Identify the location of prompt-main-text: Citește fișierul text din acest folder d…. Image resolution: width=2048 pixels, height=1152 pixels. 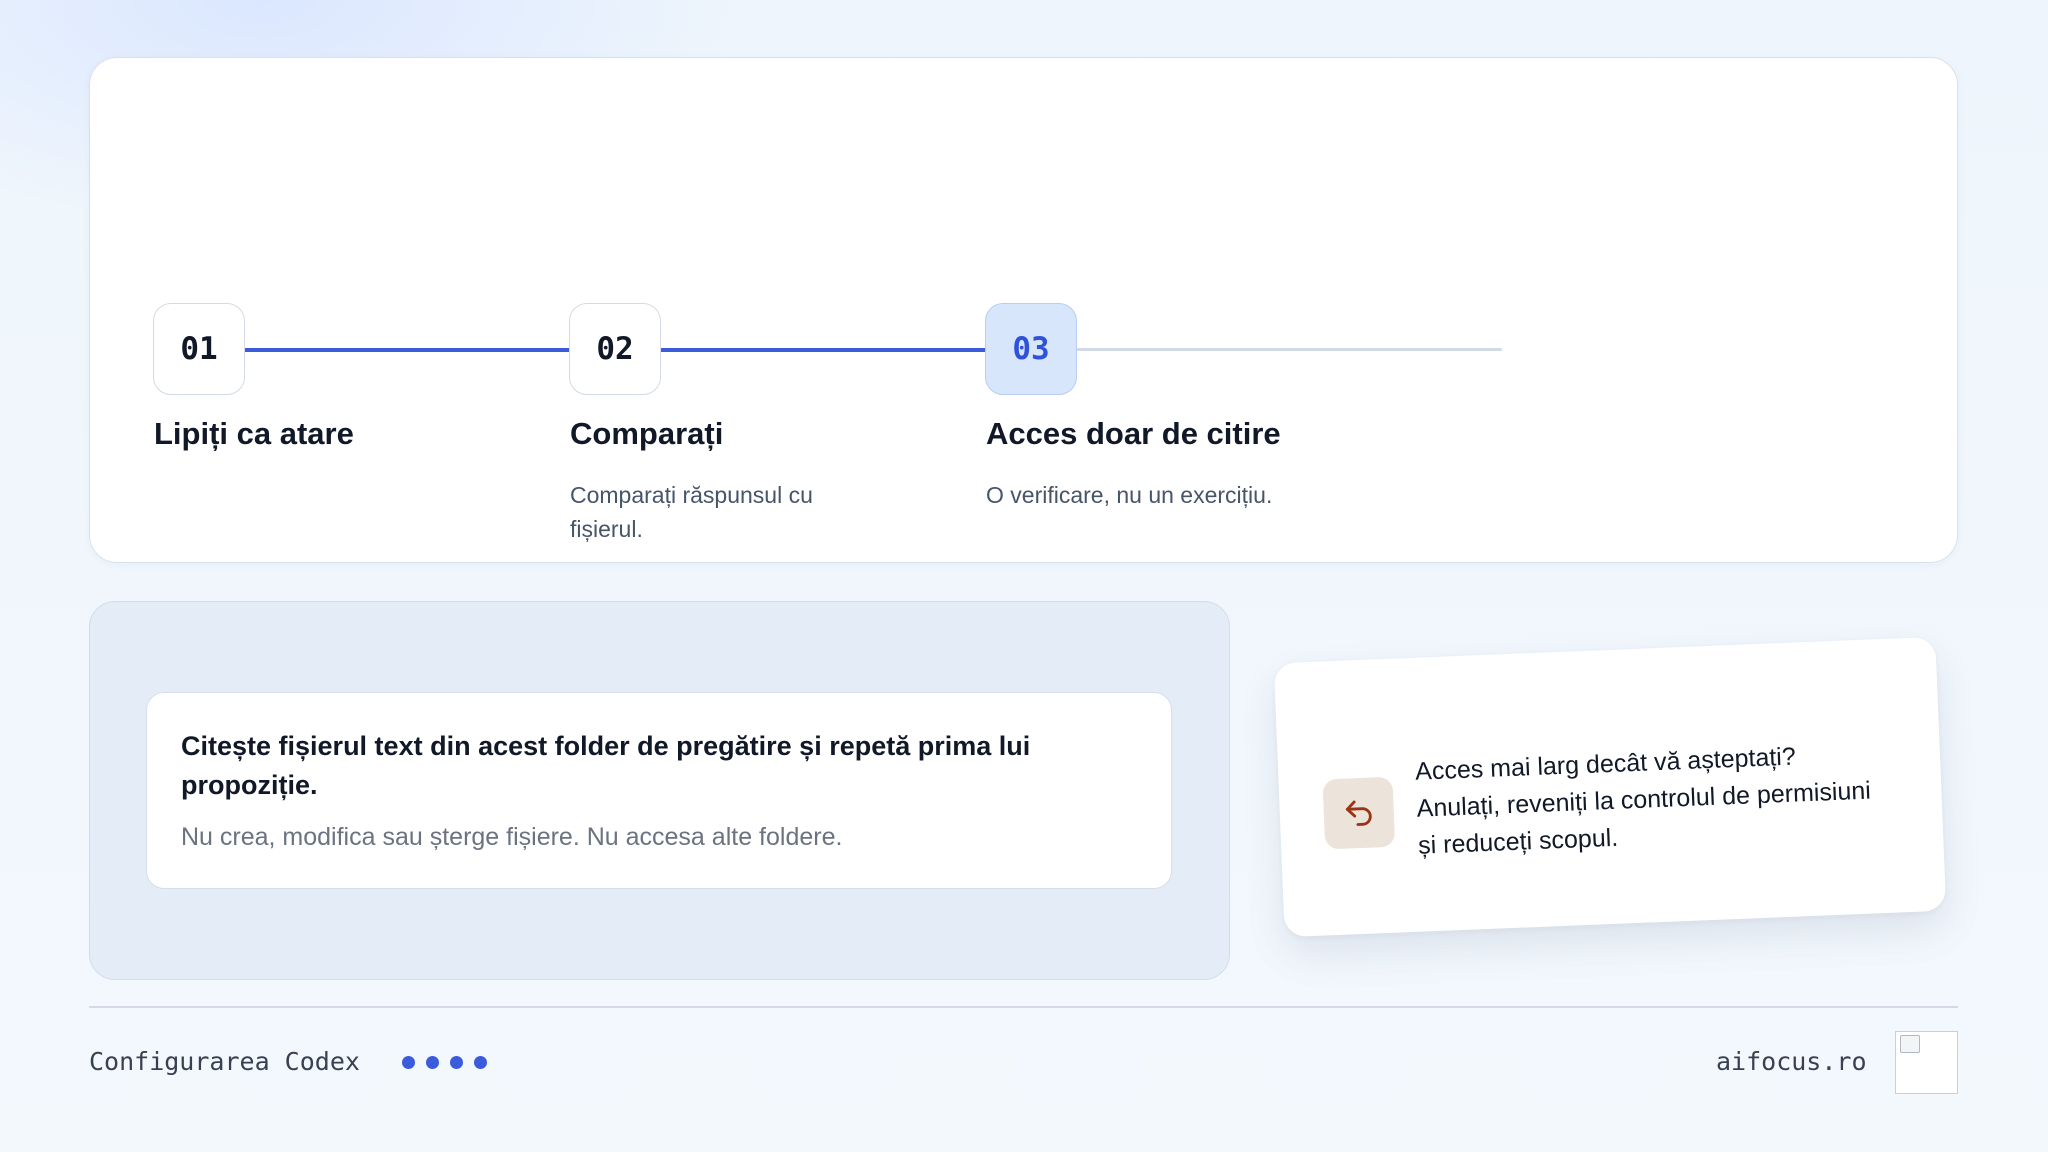
(606, 765).